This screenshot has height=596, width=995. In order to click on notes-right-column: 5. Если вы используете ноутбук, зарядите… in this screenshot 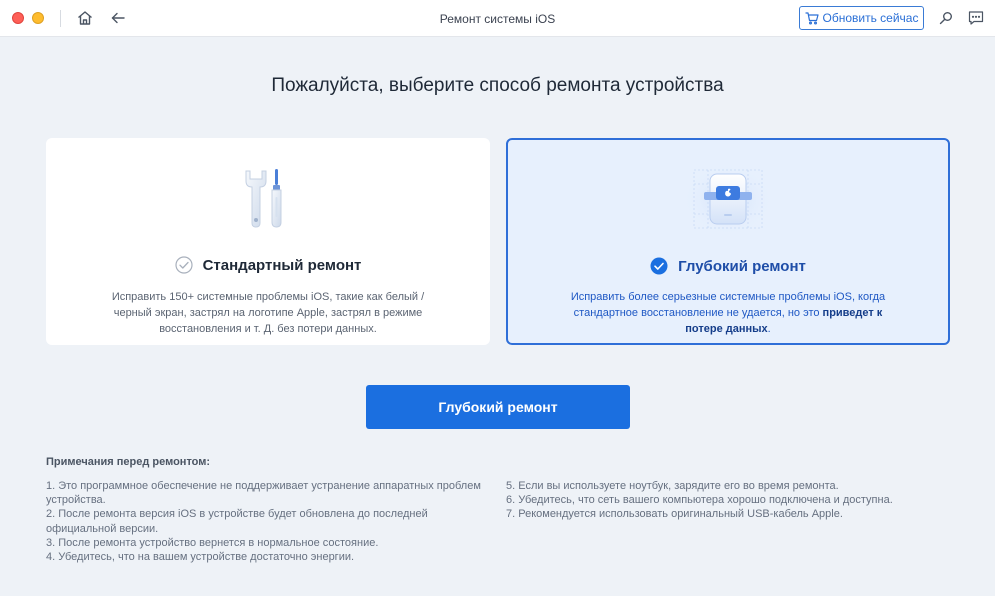, I will do `click(726, 500)`.